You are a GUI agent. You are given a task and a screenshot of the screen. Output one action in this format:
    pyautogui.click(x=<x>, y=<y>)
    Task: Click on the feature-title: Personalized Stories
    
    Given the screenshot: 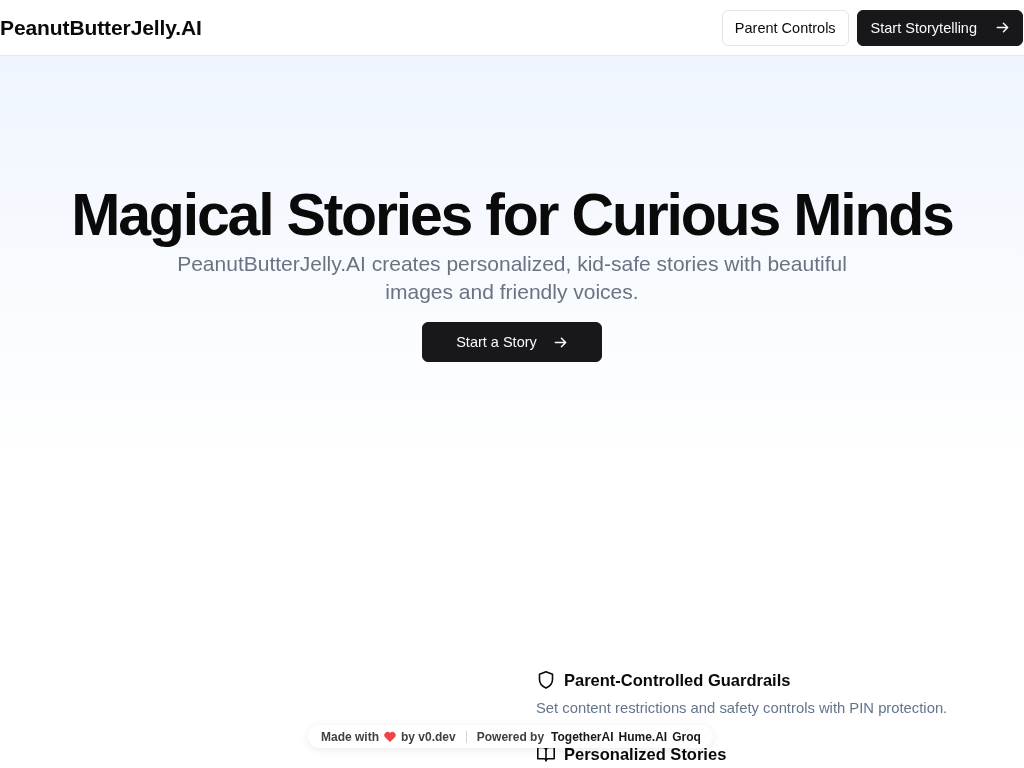 What is the action you would take?
    pyautogui.click(x=645, y=754)
    